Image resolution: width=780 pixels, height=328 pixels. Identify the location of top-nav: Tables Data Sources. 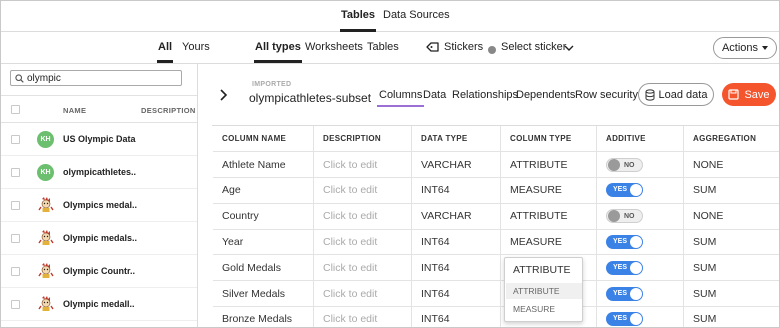
(390, 16).